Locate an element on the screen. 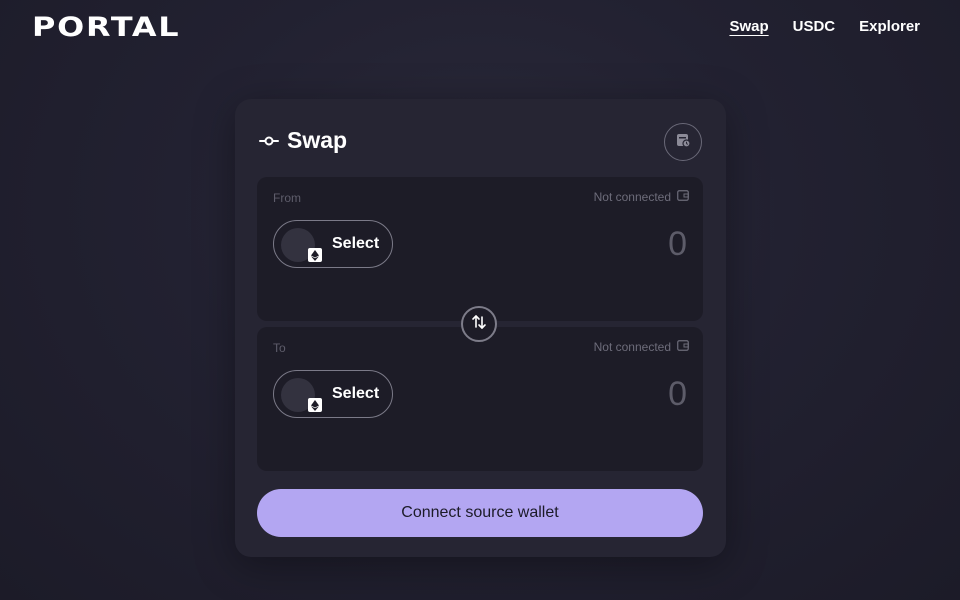  title-wrap: Swap is located at coordinates (303, 140).